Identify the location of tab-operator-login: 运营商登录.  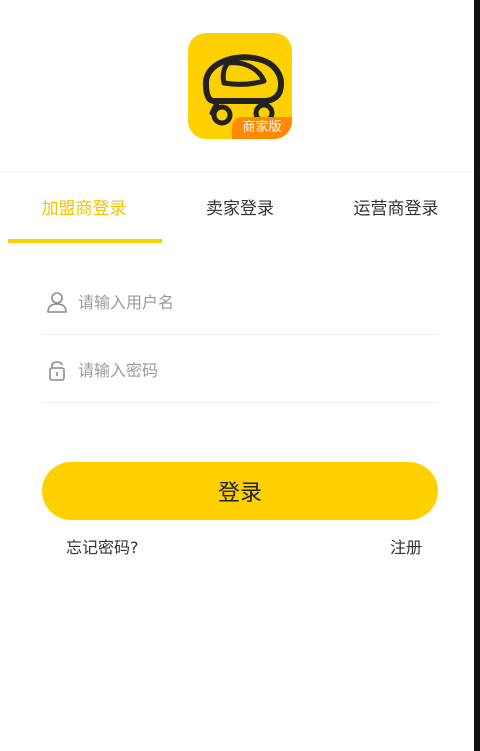
(396, 208).